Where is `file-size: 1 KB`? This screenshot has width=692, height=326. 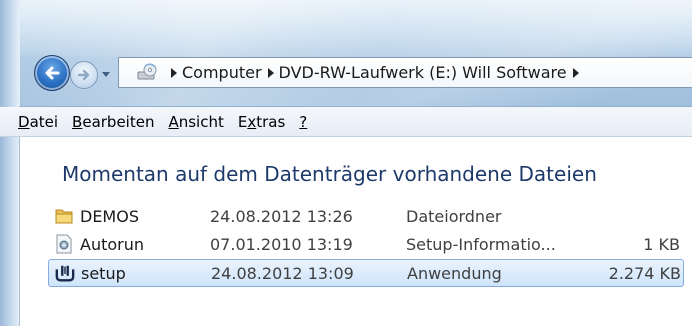
file-size: 1 KB is located at coordinates (661, 244).